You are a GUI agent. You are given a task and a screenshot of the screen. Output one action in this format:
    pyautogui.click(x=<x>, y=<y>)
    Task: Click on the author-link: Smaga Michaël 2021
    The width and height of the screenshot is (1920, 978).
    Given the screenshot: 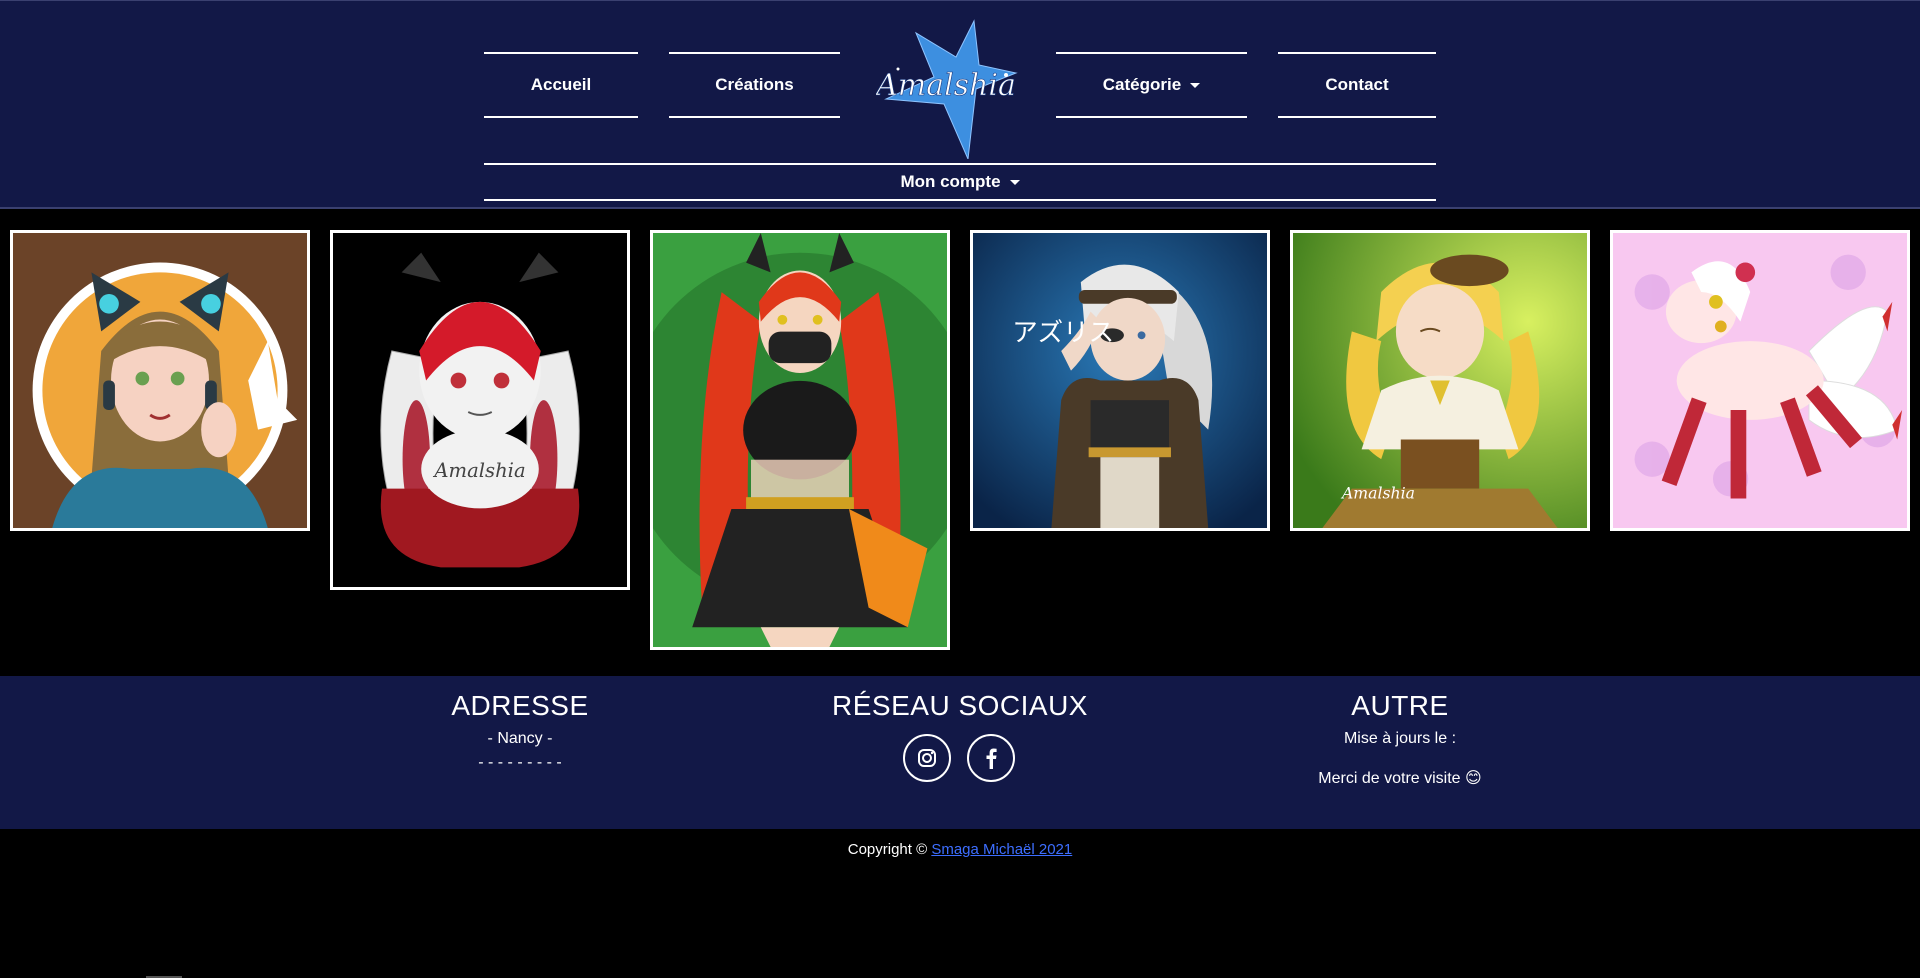 What is the action you would take?
    pyautogui.click(x=1001, y=849)
    